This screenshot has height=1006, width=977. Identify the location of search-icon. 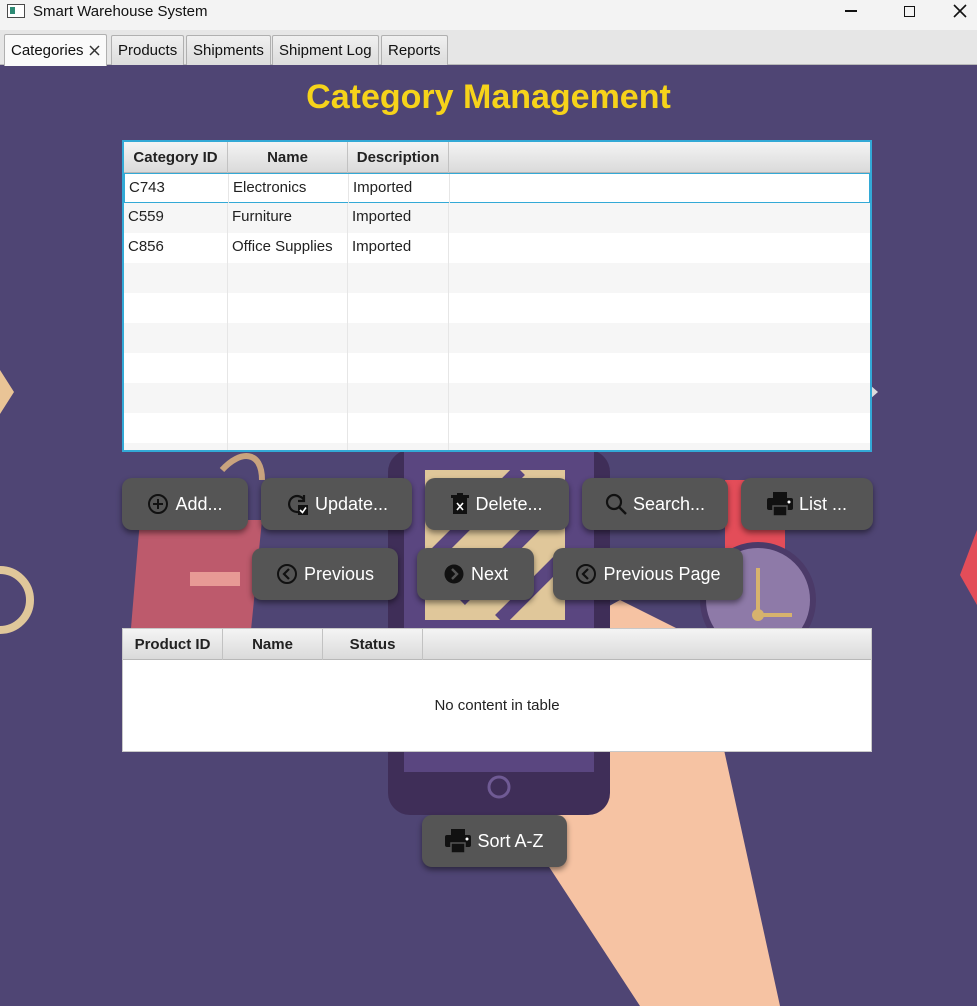
(616, 504).